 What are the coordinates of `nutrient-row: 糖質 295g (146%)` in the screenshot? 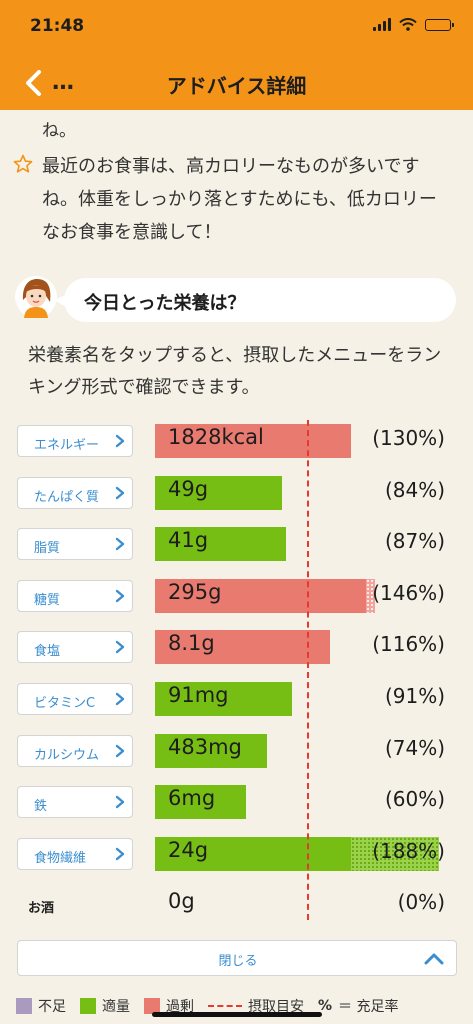 It's located at (236, 595).